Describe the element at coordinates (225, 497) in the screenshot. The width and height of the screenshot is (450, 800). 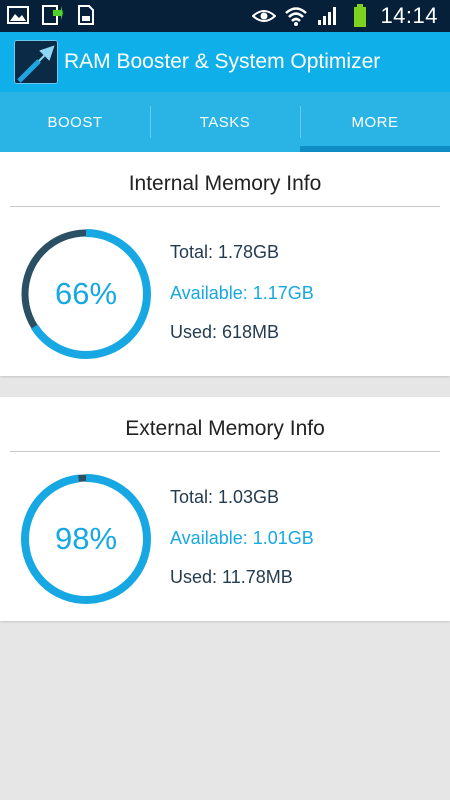
I see `external-total: Total: 1.03GB` at that location.